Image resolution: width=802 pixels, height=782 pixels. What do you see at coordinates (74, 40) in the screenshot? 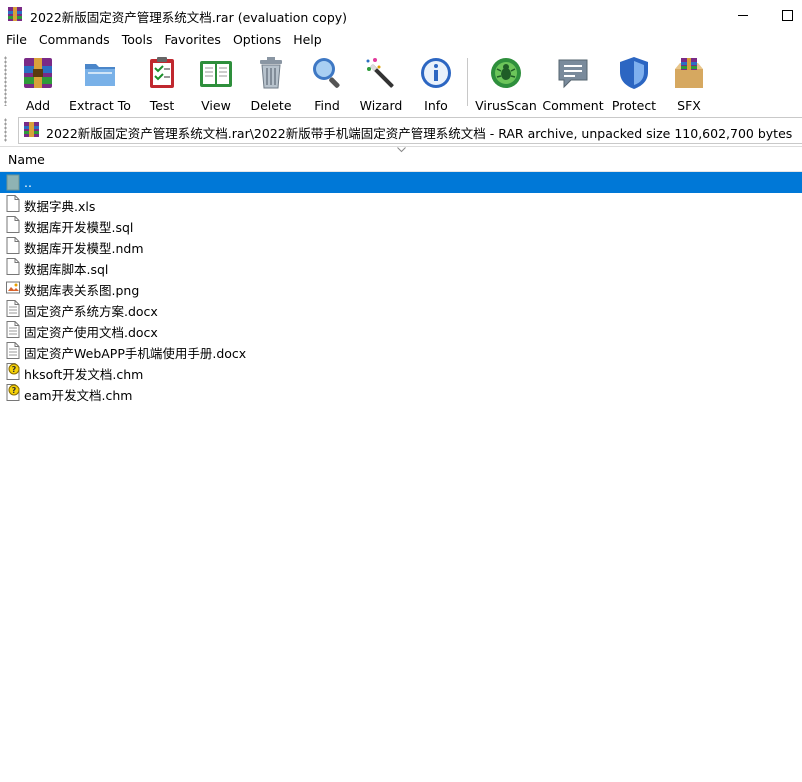
I see `menu-commands: Commands` at bounding box center [74, 40].